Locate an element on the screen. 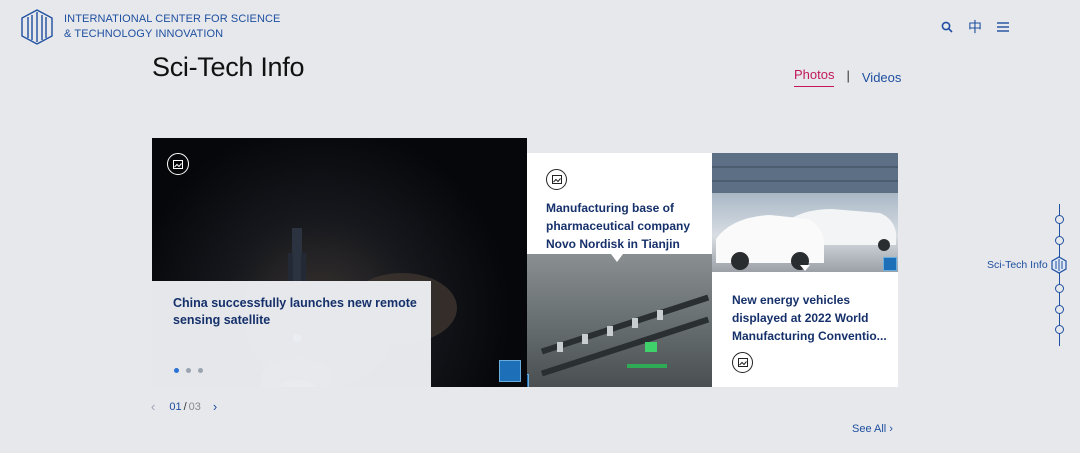 The width and height of the screenshot is (1080, 453). icsti-logo is located at coordinates (37, 27).